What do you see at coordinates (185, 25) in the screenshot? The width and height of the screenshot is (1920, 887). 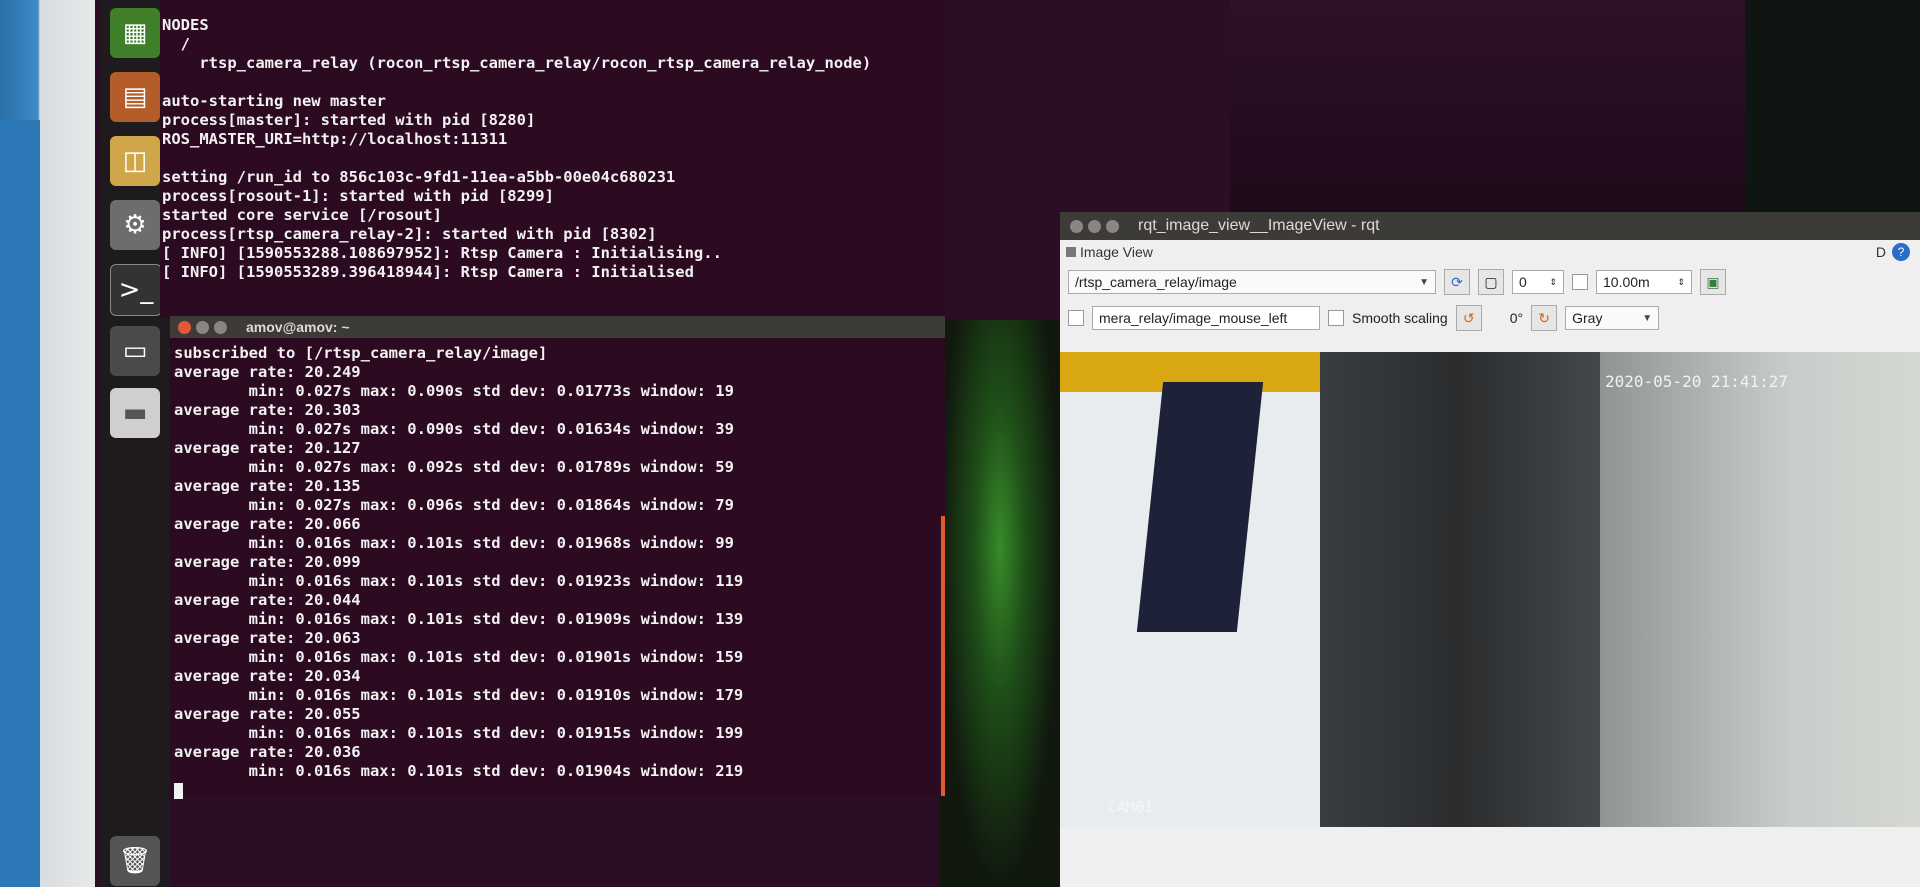 I see `terminal-line: NODES` at bounding box center [185, 25].